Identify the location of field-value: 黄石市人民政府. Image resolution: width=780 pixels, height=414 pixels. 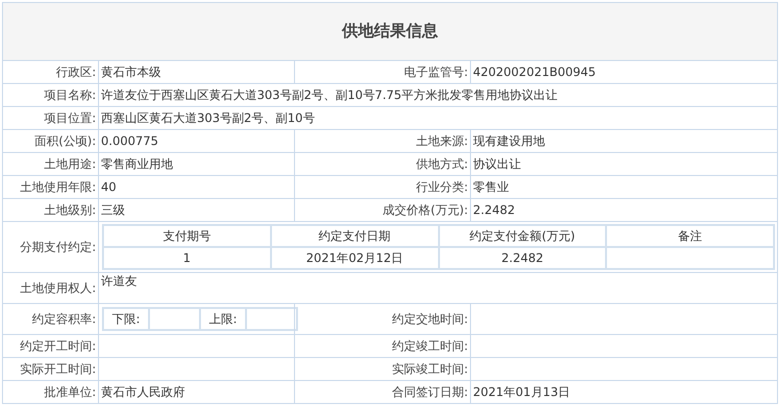
(196, 392).